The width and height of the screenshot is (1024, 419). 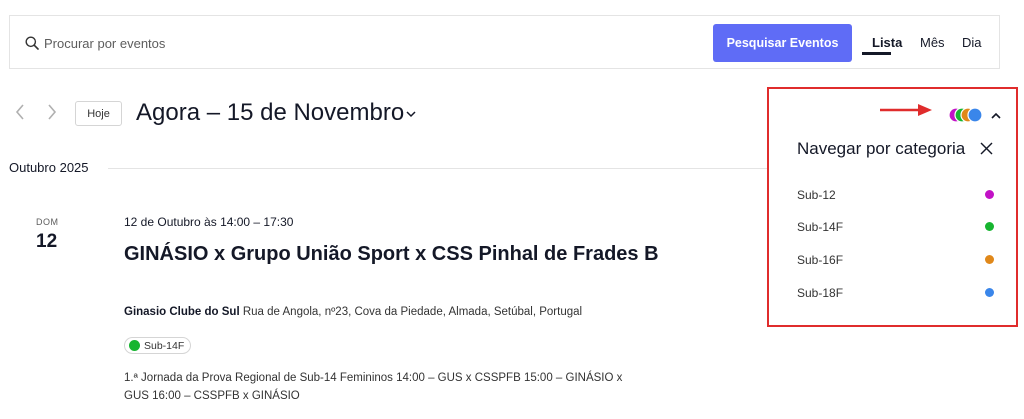 I want to click on category-item-sub-14f: Sub-14F, so click(x=820, y=227).